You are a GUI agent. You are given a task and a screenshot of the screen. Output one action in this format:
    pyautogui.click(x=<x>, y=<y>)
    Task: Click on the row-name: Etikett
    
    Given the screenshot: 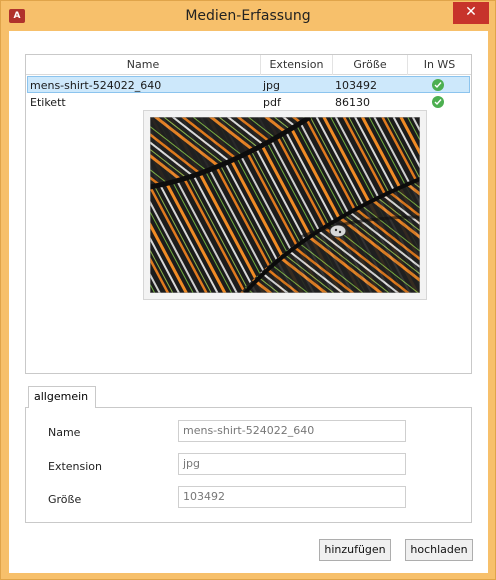 What is the action you would take?
    pyautogui.click(x=48, y=102)
    